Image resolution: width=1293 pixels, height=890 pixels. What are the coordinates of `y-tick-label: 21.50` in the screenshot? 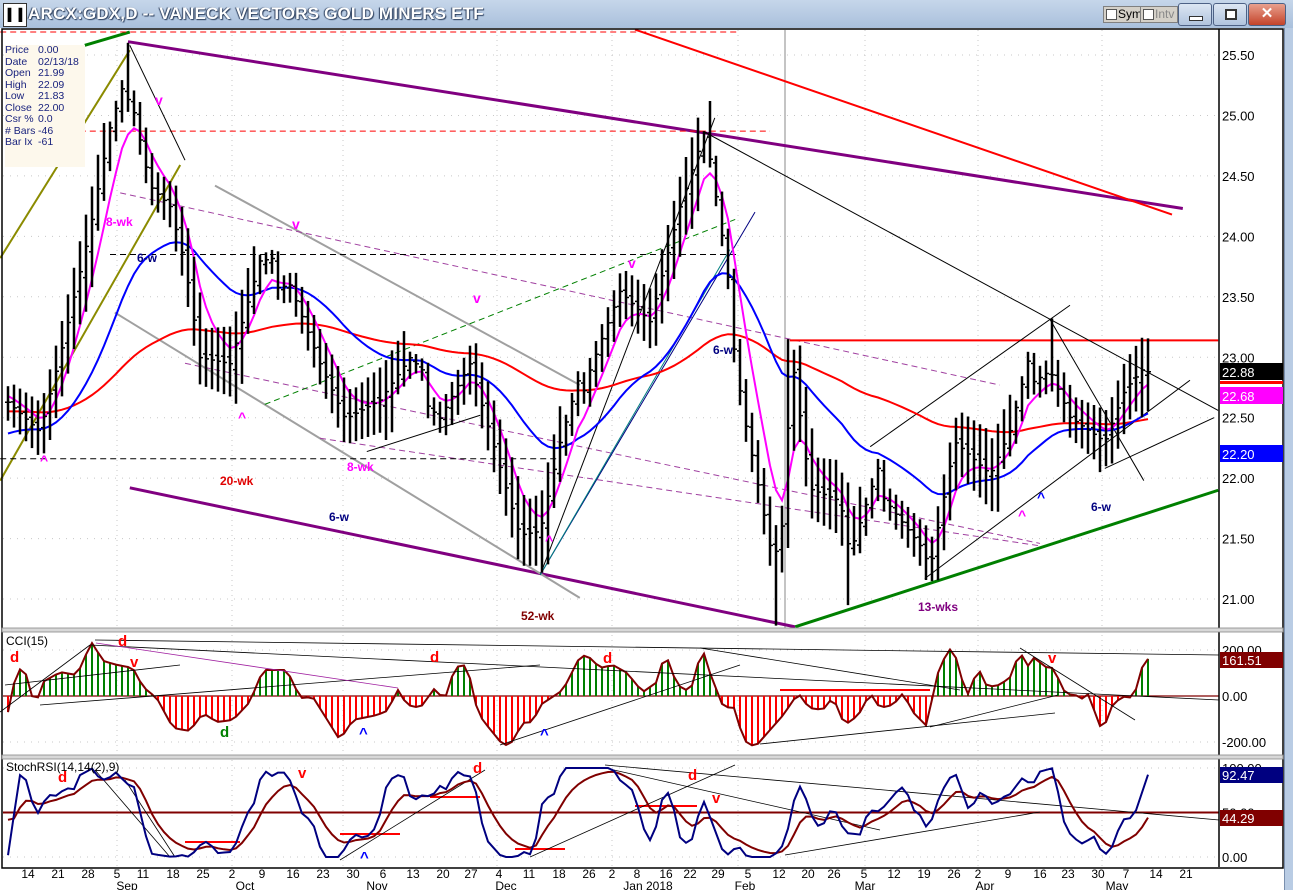 It's located at (1238, 539).